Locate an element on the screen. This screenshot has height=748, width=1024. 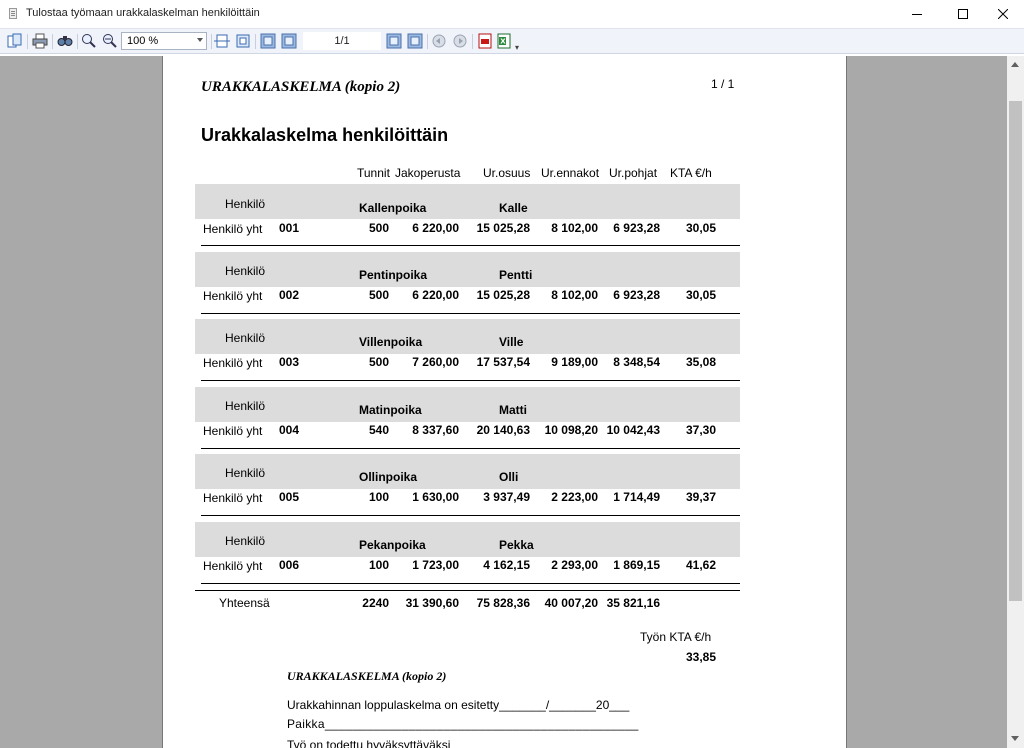
col-header-tunnit: Tunnit is located at coordinates (373, 173).